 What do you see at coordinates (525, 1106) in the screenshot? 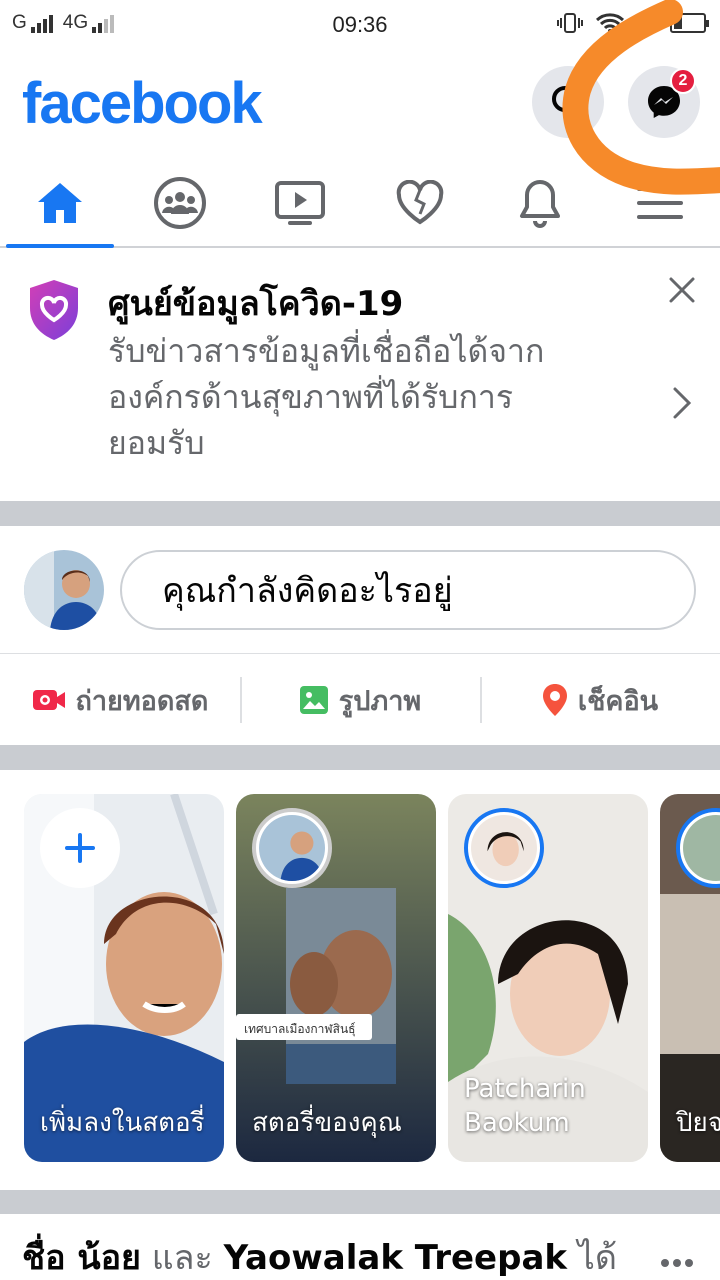
I see `friend-story-name: Patcharin Baokum` at bounding box center [525, 1106].